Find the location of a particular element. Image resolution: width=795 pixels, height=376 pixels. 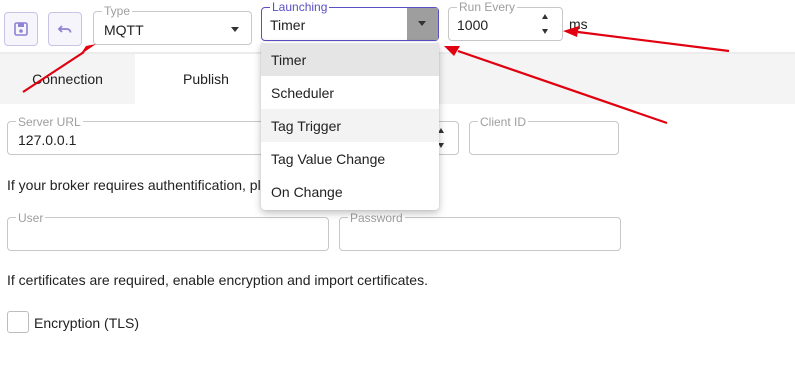

launching-value: Timer is located at coordinates (288, 25).